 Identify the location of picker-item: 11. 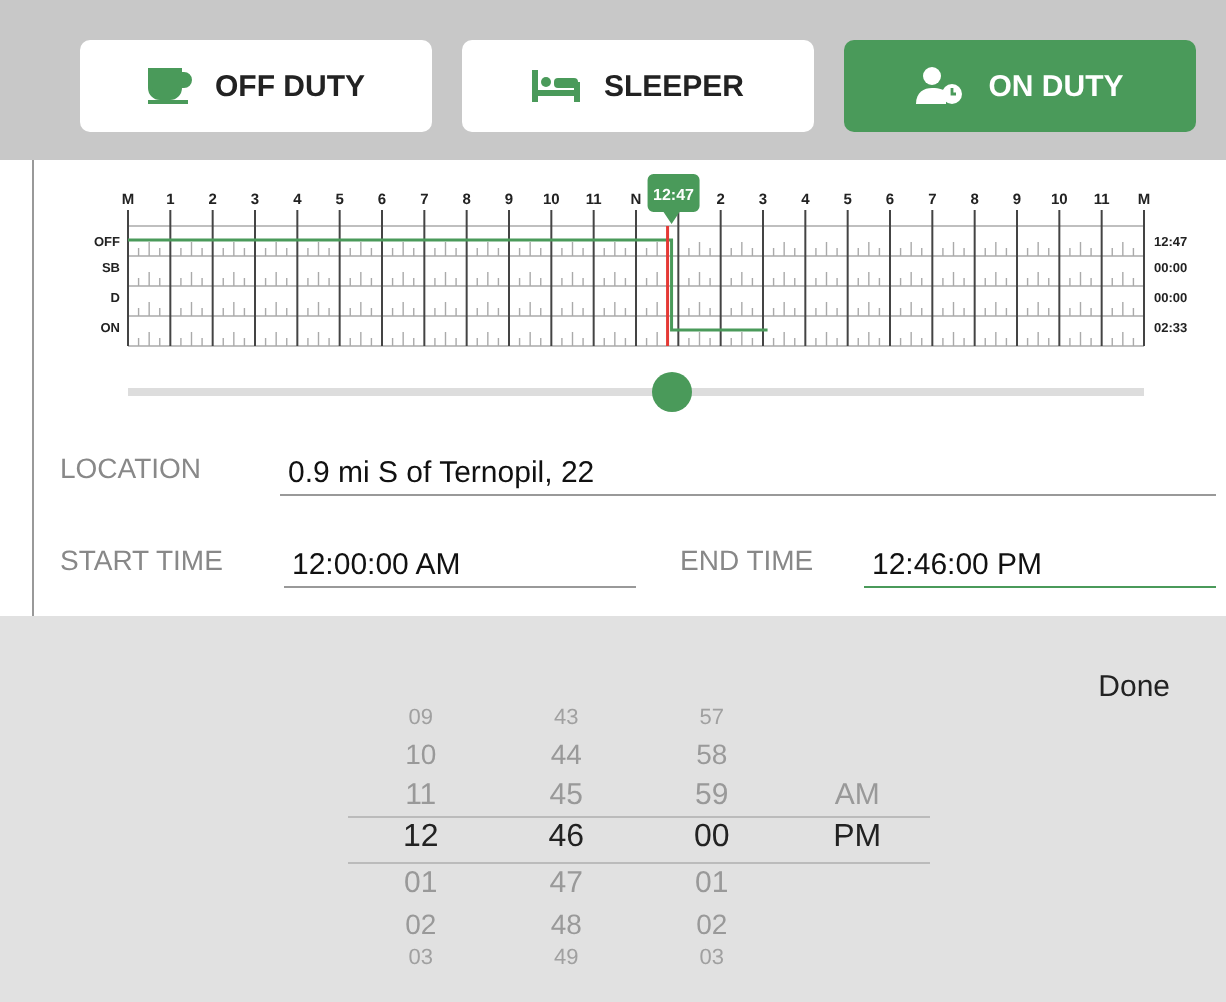
(421, 794).